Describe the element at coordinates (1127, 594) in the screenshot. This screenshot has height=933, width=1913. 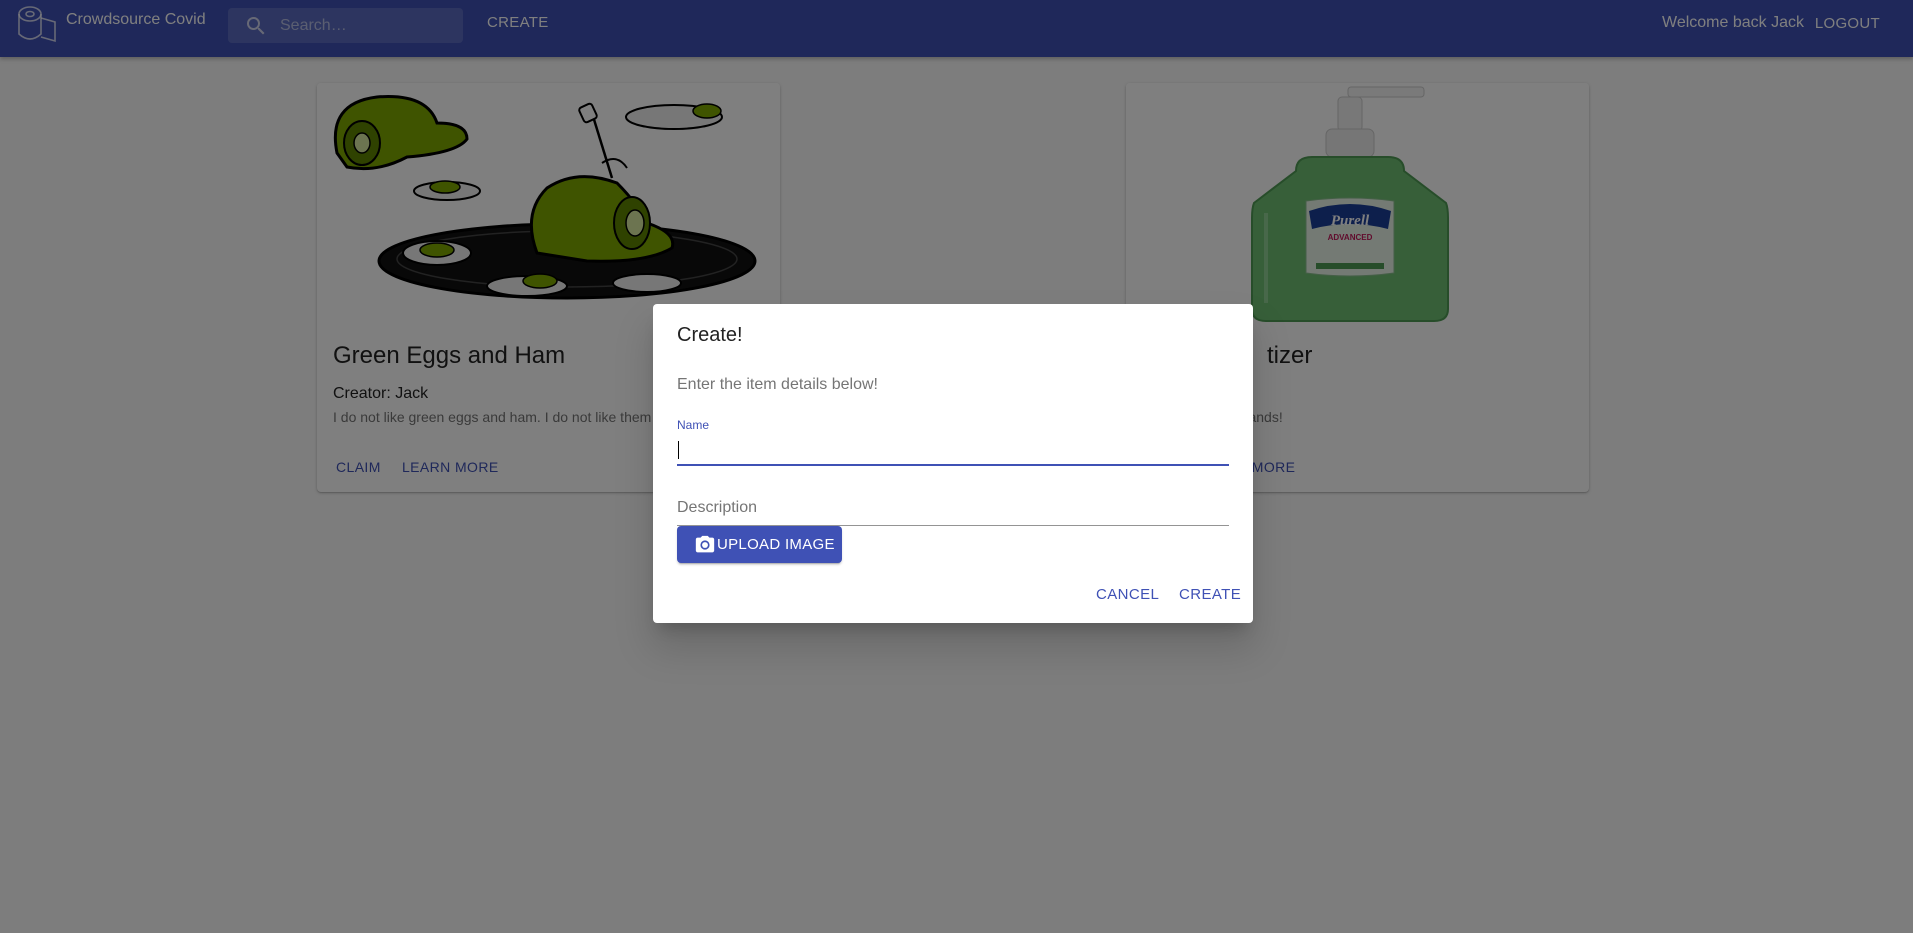
I see `cancel-button: CANCEL` at that location.